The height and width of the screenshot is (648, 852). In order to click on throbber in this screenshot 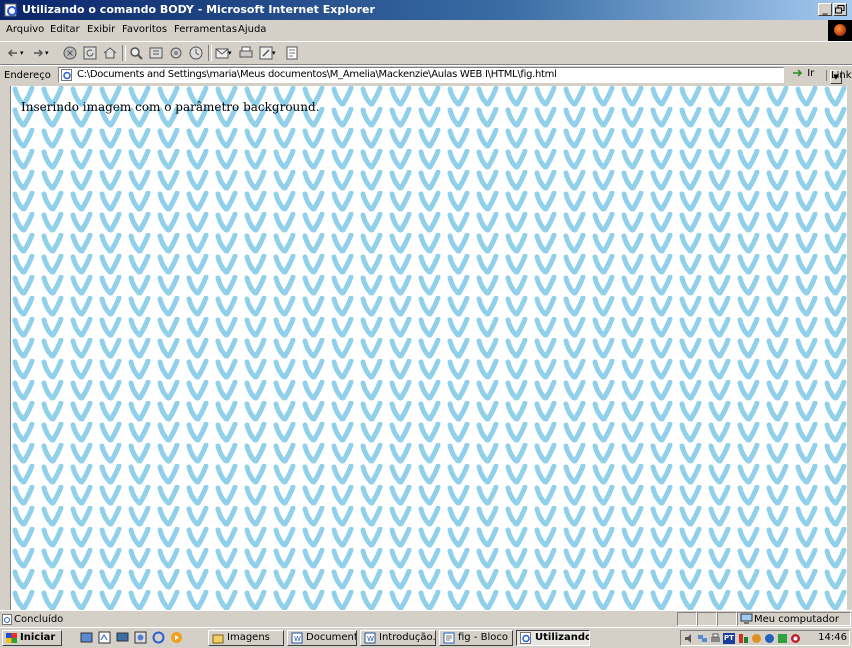, I will do `click(840, 30)`.